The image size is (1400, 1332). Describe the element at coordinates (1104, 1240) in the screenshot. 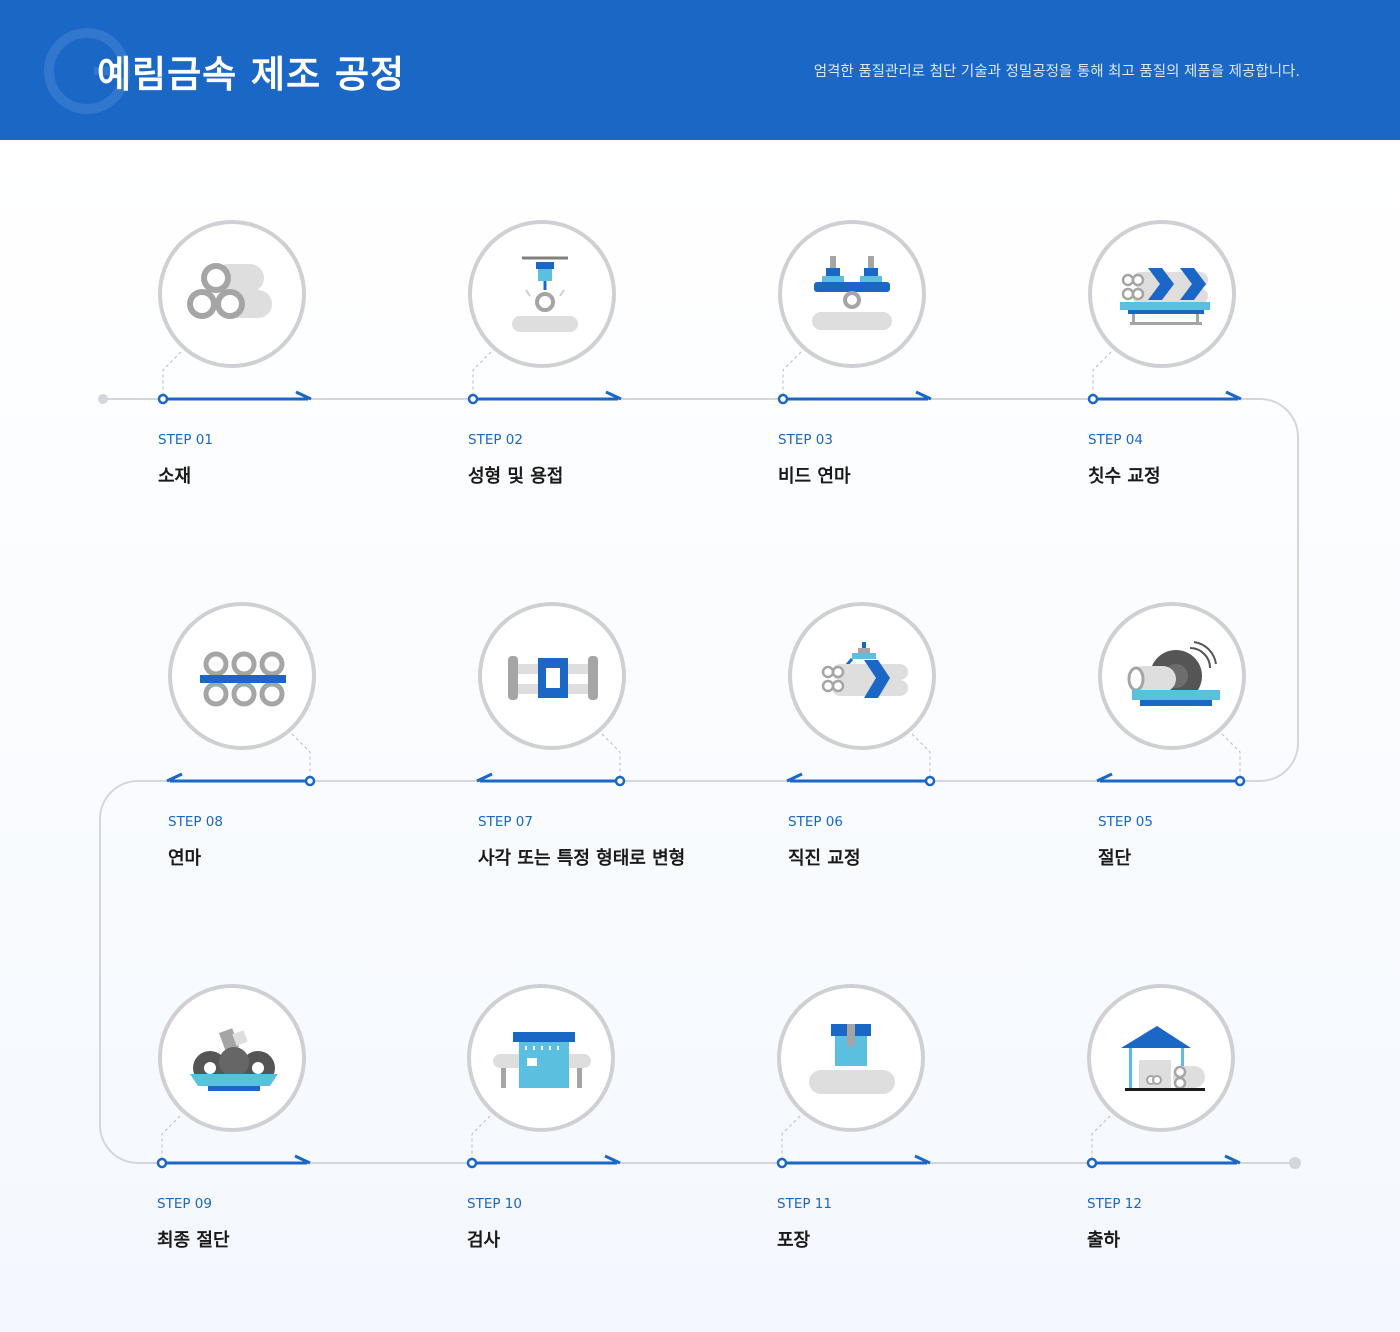

I see `step-name: 출하` at that location.